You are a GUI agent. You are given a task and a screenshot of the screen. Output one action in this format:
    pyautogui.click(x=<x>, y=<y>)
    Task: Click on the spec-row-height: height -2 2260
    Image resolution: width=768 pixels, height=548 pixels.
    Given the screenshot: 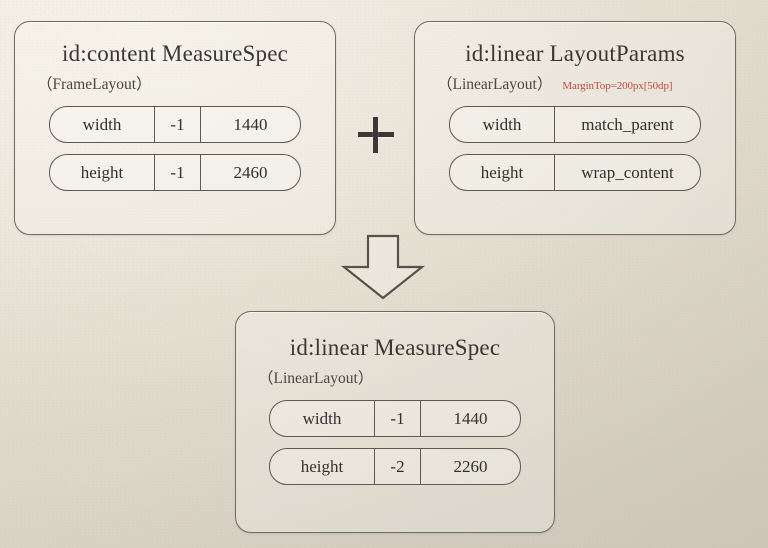 What is the action you would take?
    pyautogui.click(x=395, y=467)
    